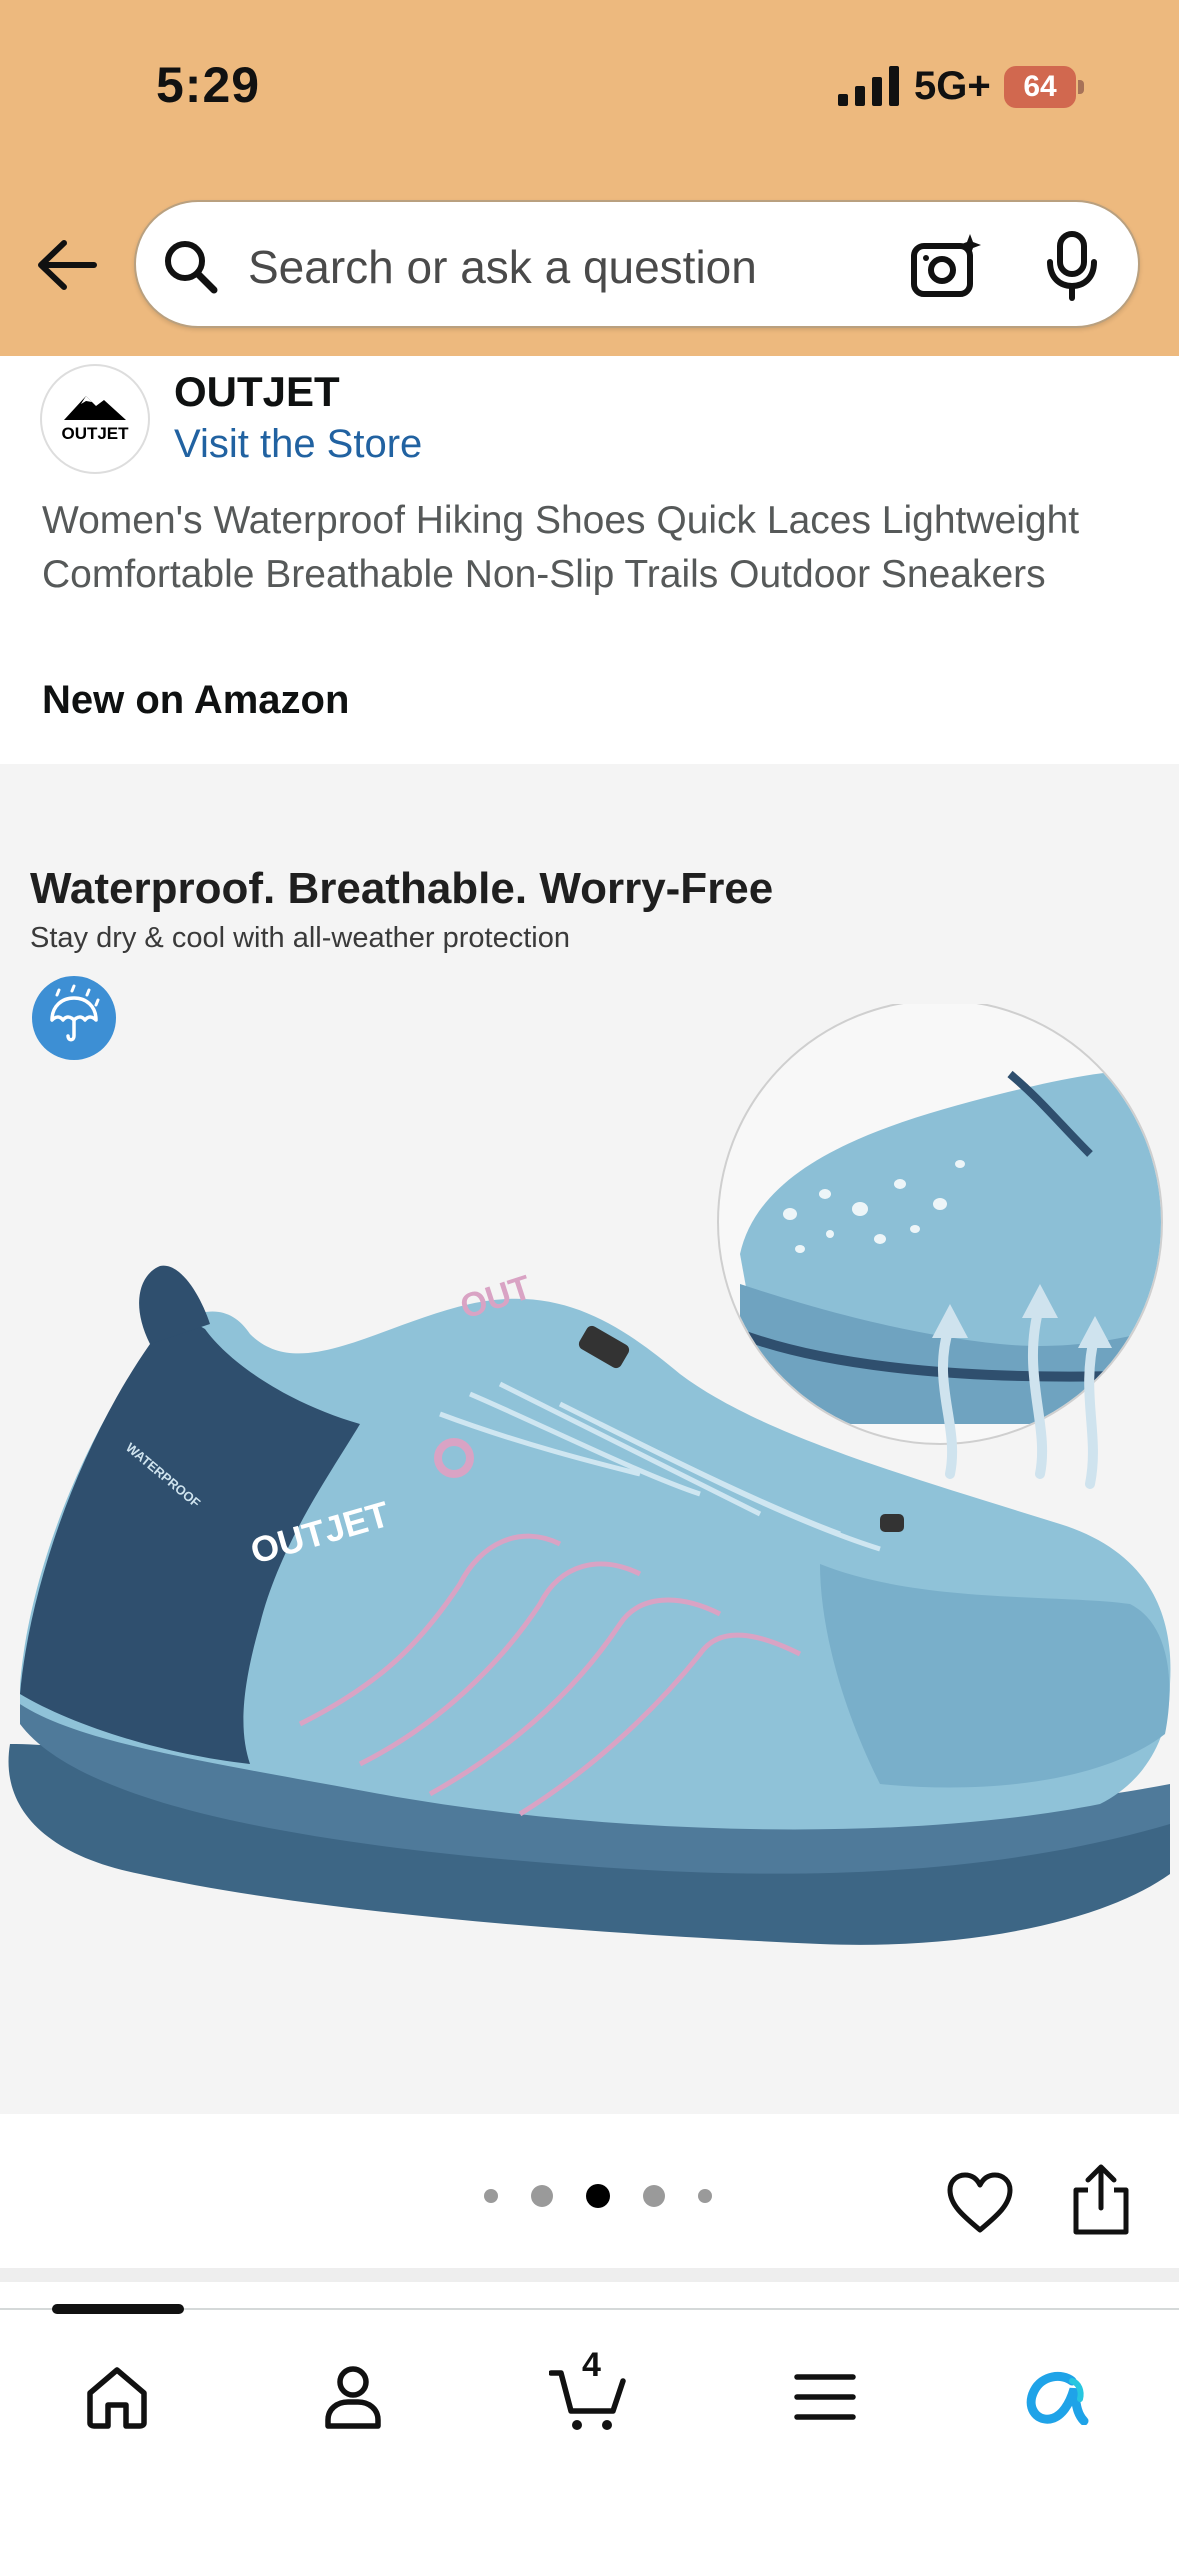  I want to click on rufus-icon, so click(1057, 2398).